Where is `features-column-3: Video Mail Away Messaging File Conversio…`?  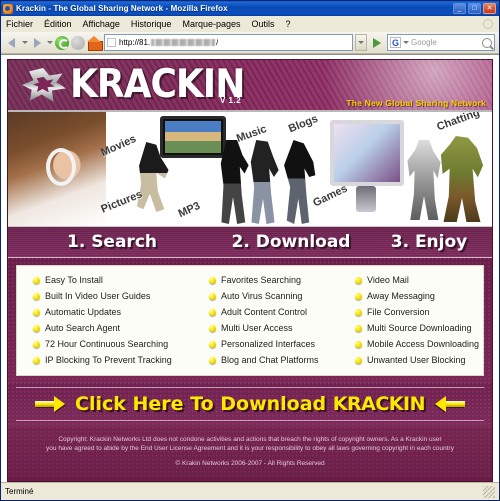
features-column-3: Video Mail Away Messaging File Conversio… is located at coordinates (411, 320).